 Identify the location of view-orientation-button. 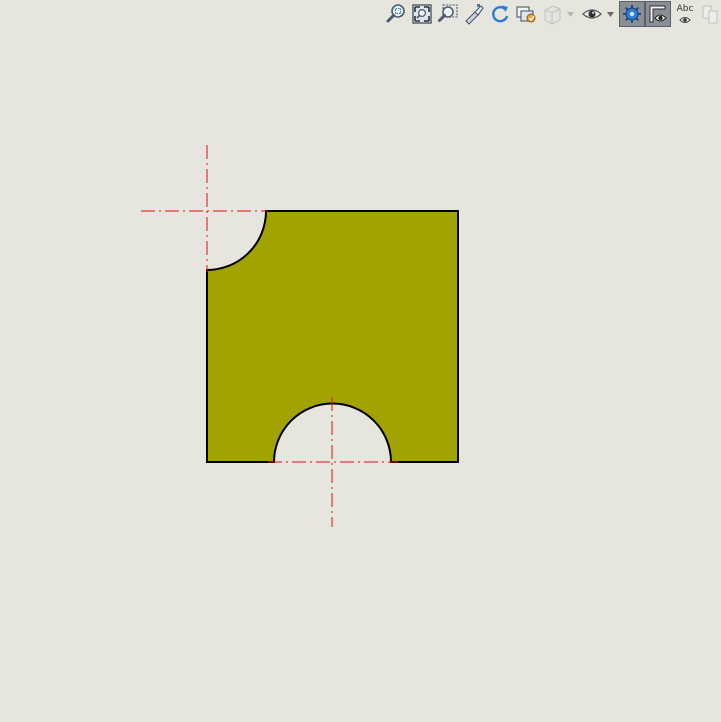
(552, 14).